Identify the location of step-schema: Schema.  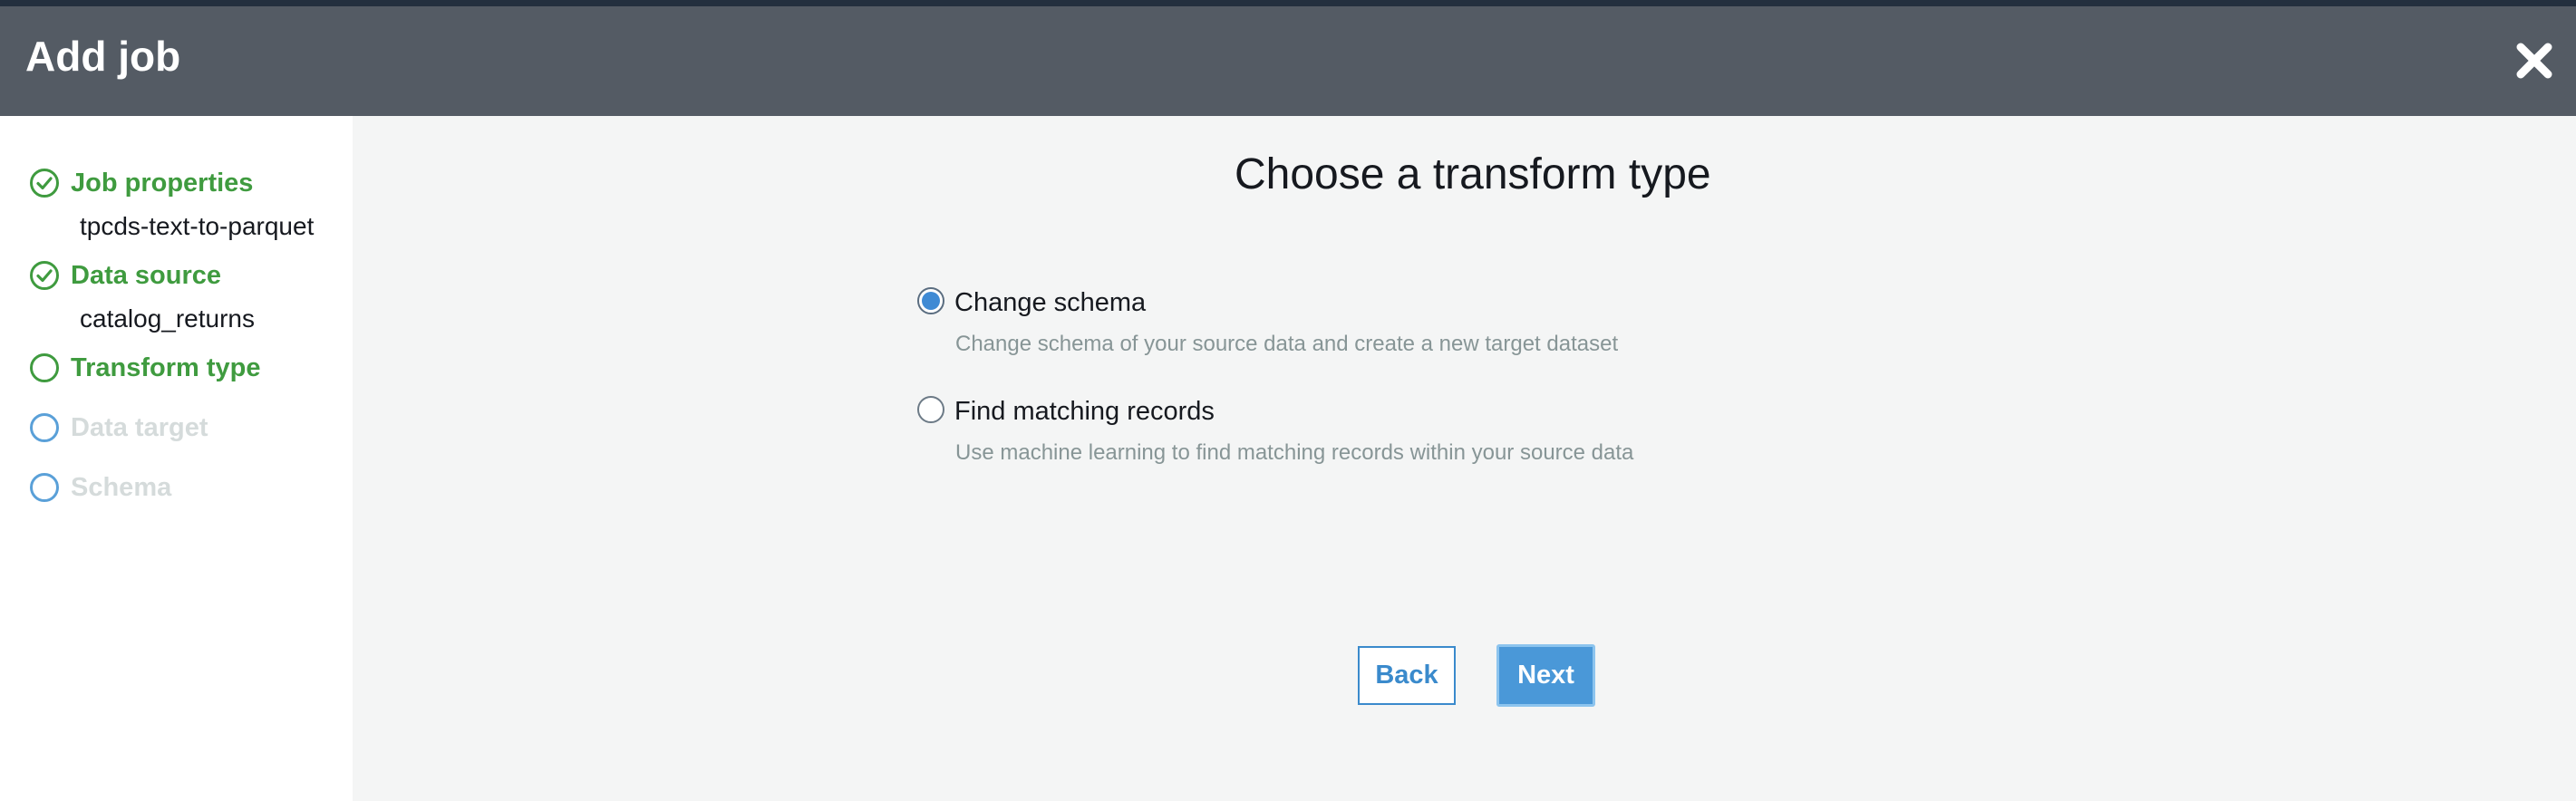
(100, 487).